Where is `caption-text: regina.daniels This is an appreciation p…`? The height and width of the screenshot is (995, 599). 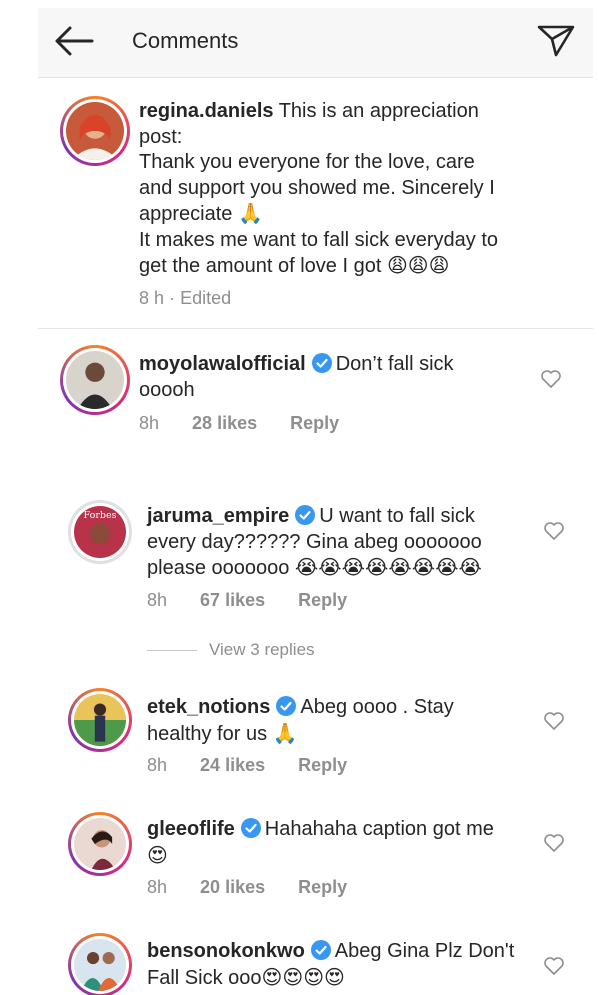
caption-text: regina.daniels This is an appreciation p… is located at coordinates (319, 188).